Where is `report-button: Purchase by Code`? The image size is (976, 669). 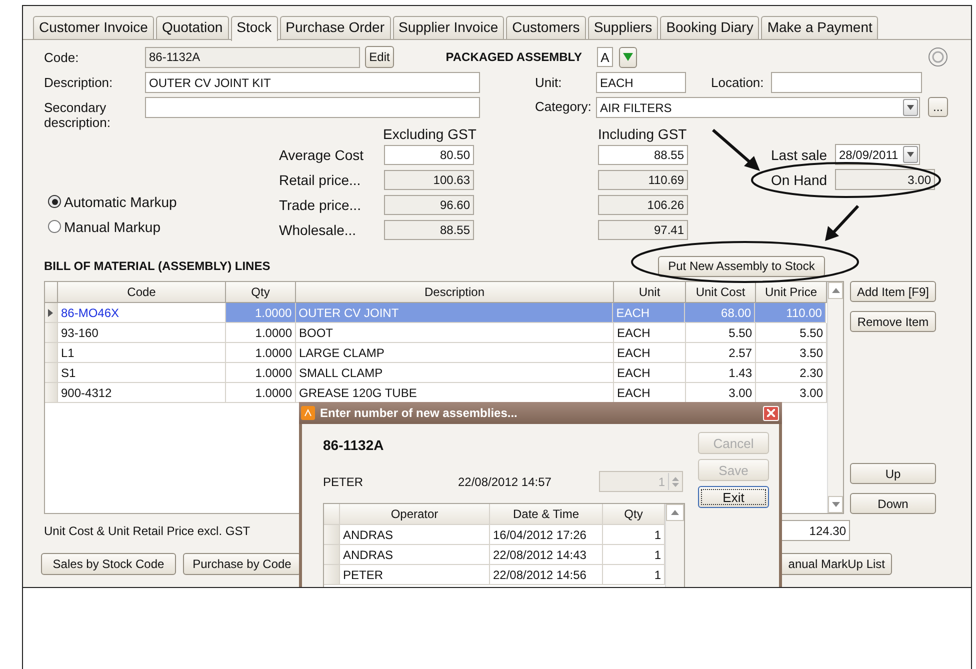
report-button: Purchase by Code is located at coordinates (242, 564).